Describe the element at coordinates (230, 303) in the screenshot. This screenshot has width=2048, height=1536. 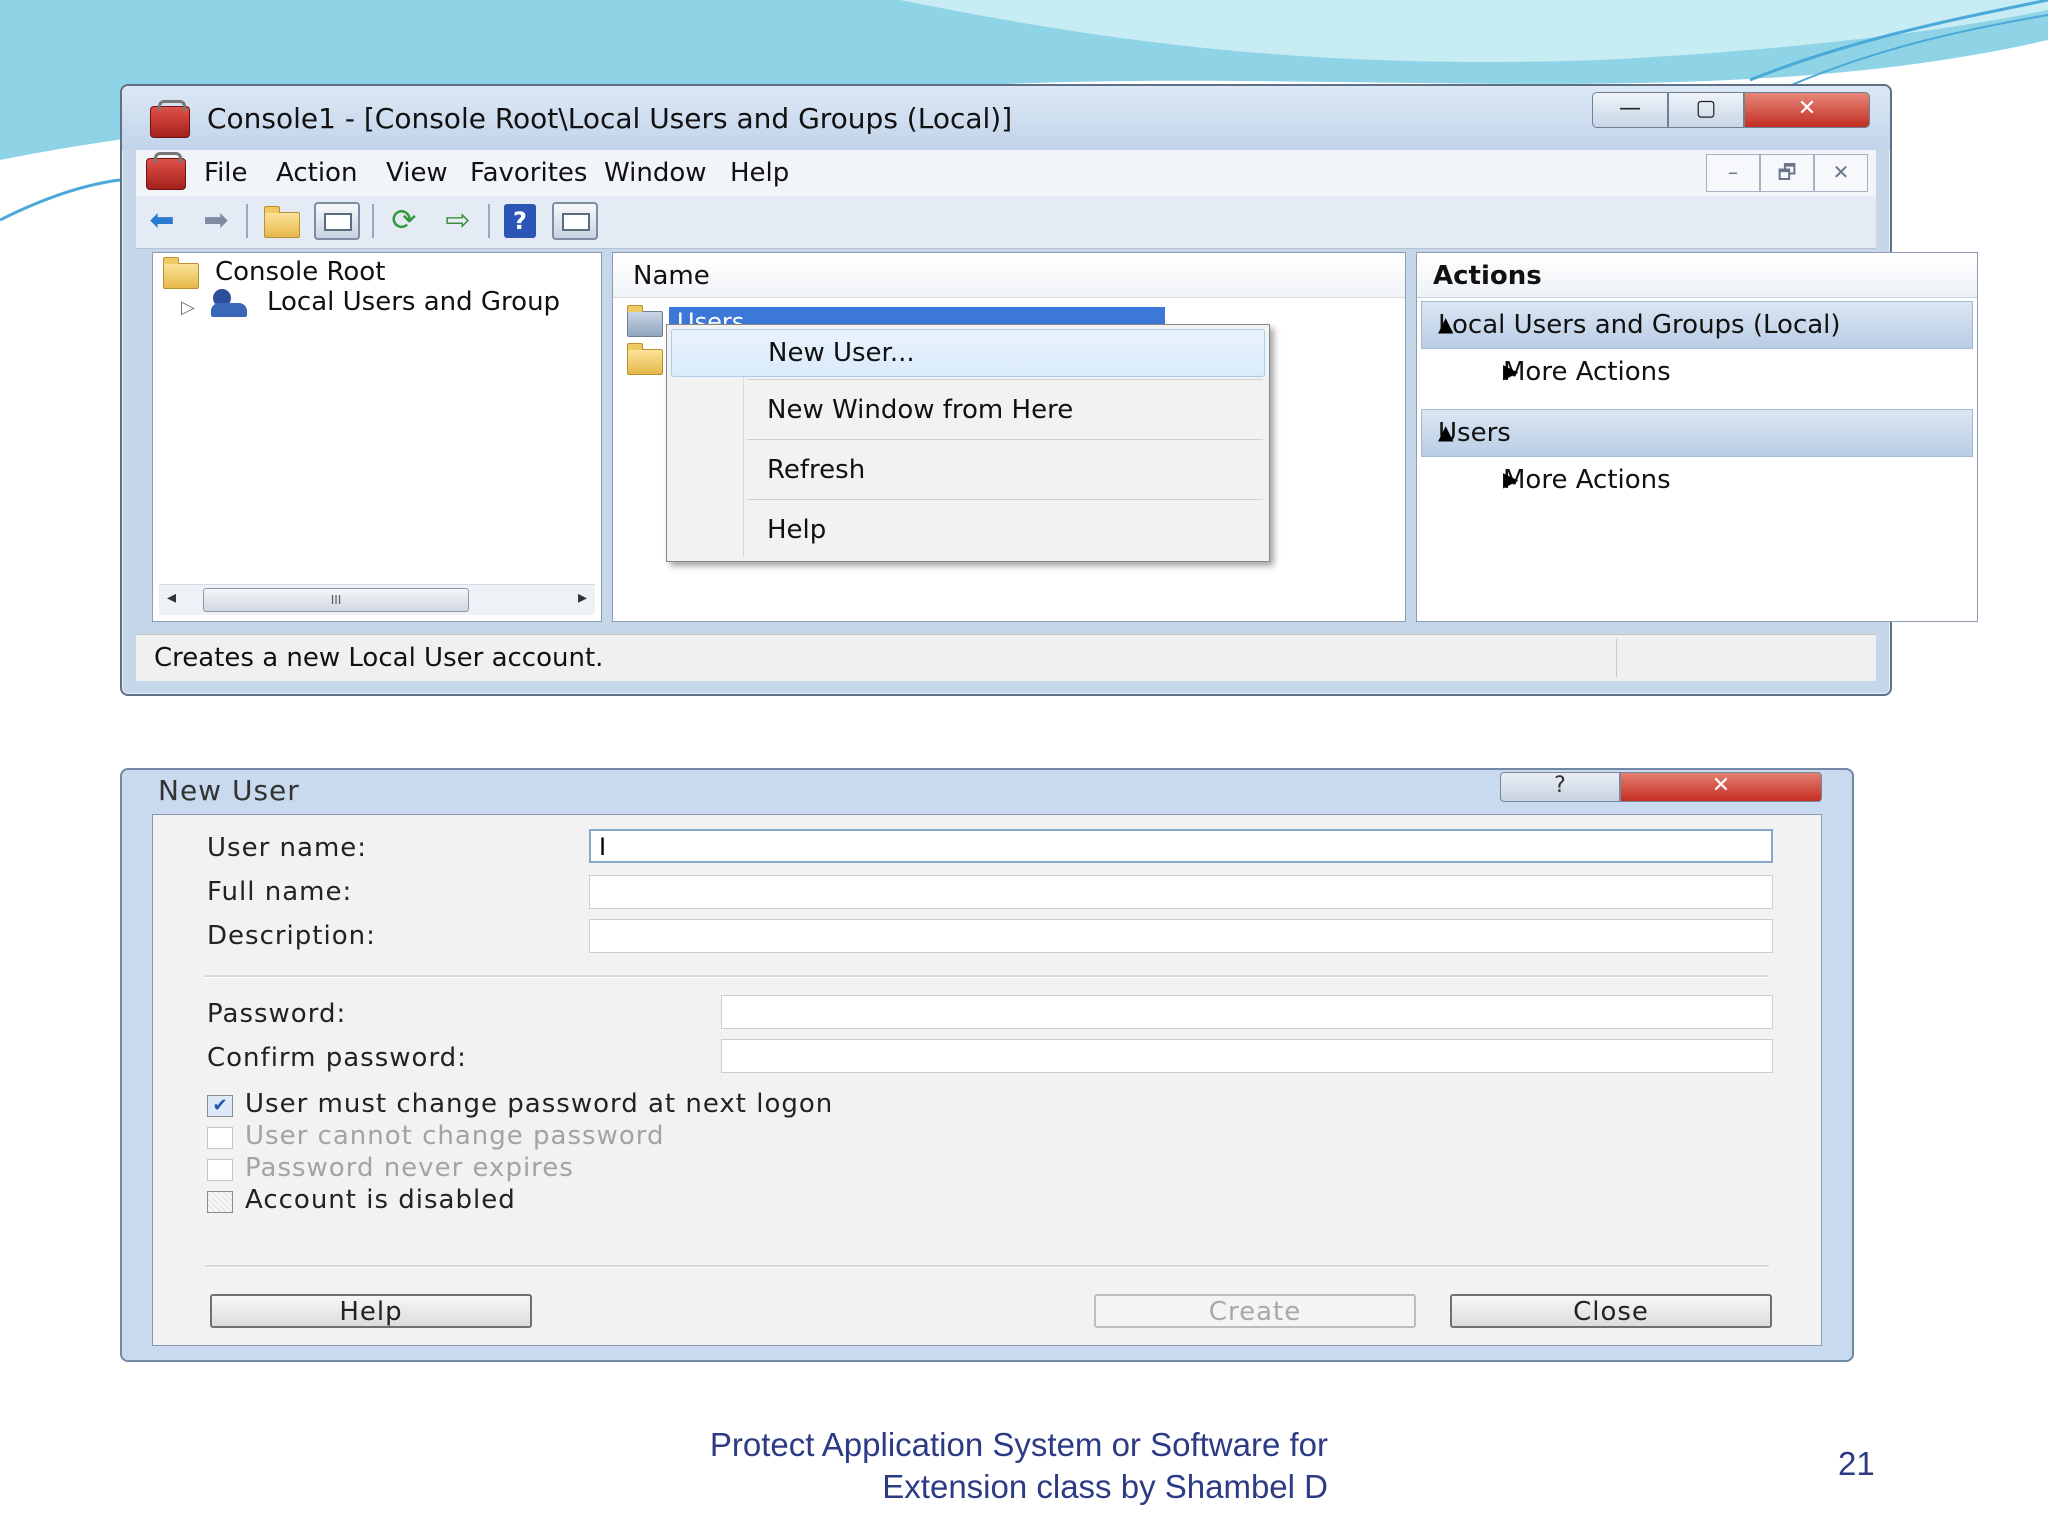
I see `users-group-icon` at that location.